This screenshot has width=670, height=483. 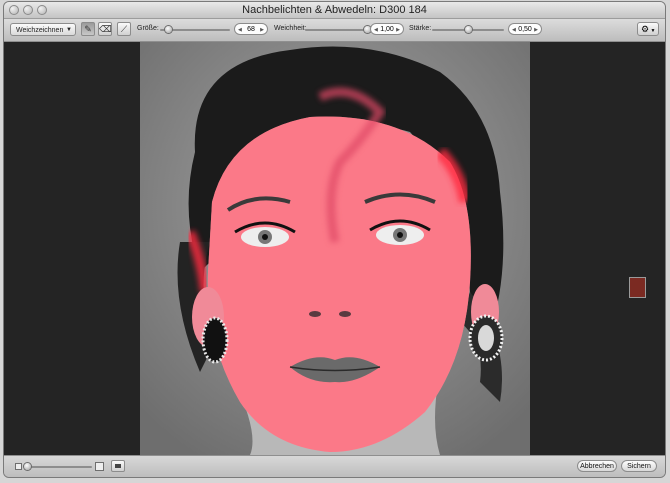 I want to click on zoom-out-icon, so click(x=18, y=466).